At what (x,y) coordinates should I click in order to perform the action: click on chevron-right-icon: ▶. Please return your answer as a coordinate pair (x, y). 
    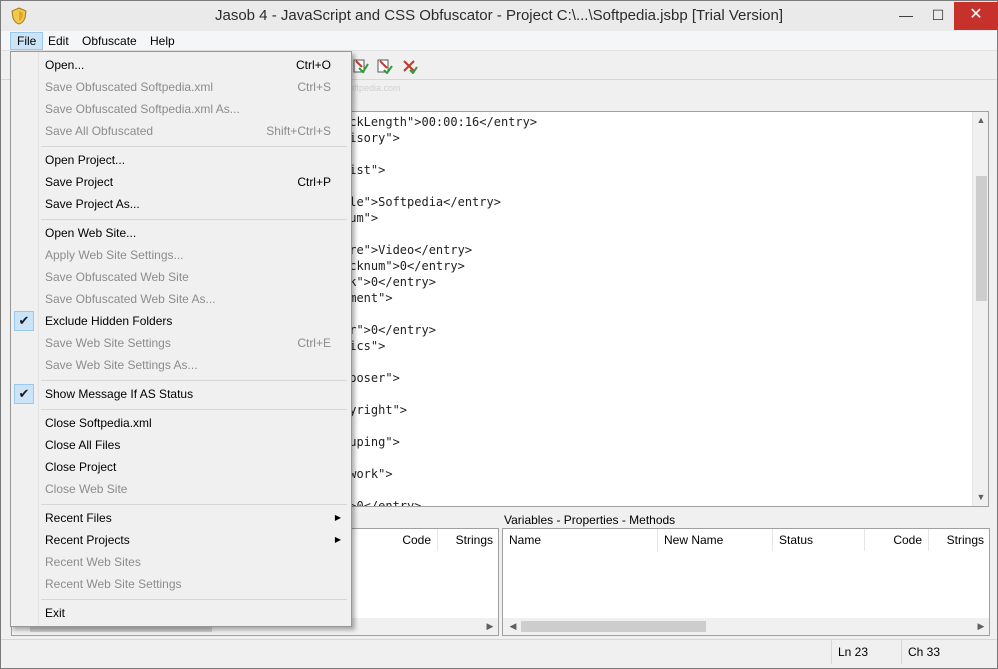
    Looking at the image, I should click on (337, 517).